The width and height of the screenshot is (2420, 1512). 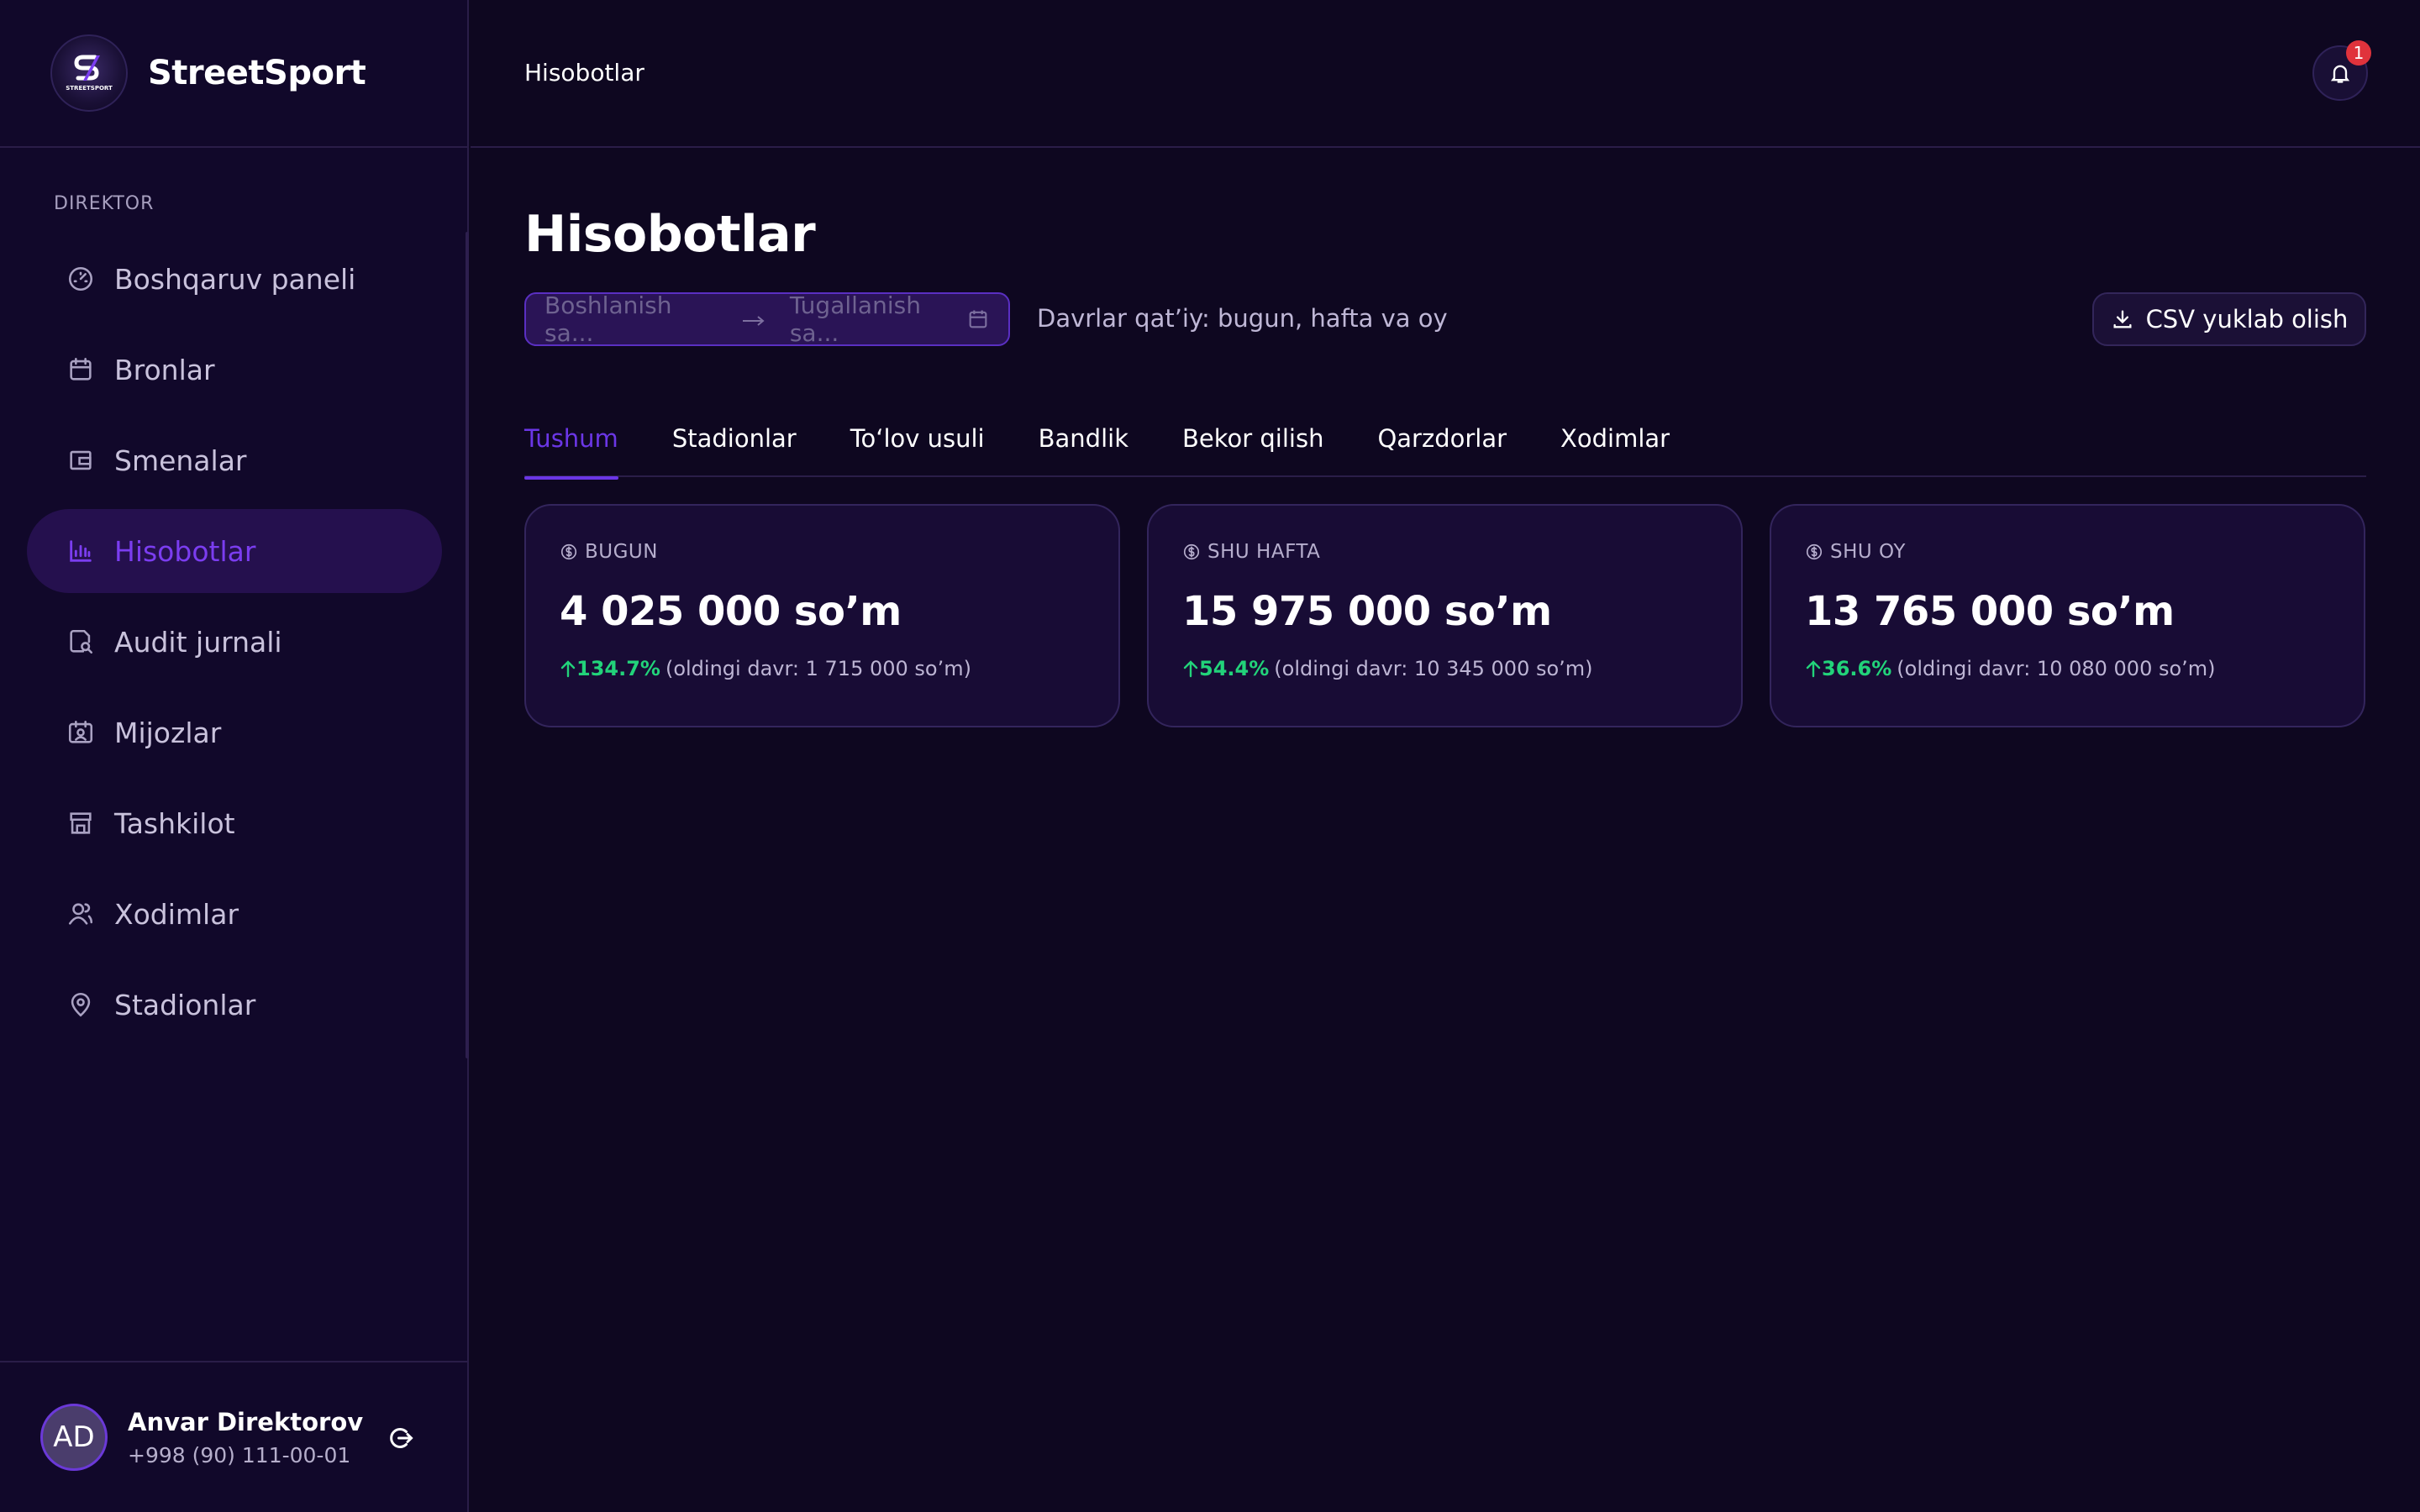 What do you see at coordinates (2358, 53) in the screenshot?
I see `notification-badge: 1` at bounding box center [2358, 53].